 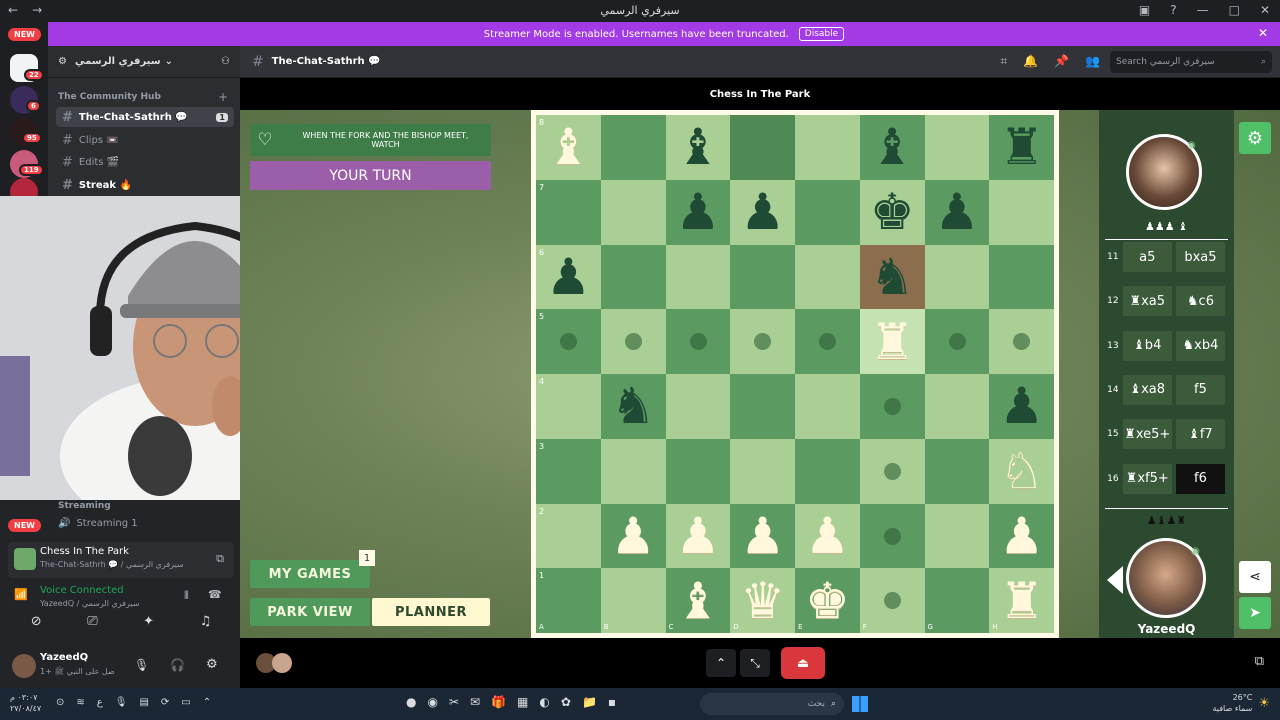 I want to click on capcut-icon: ✂, so click(x=454, y=702).